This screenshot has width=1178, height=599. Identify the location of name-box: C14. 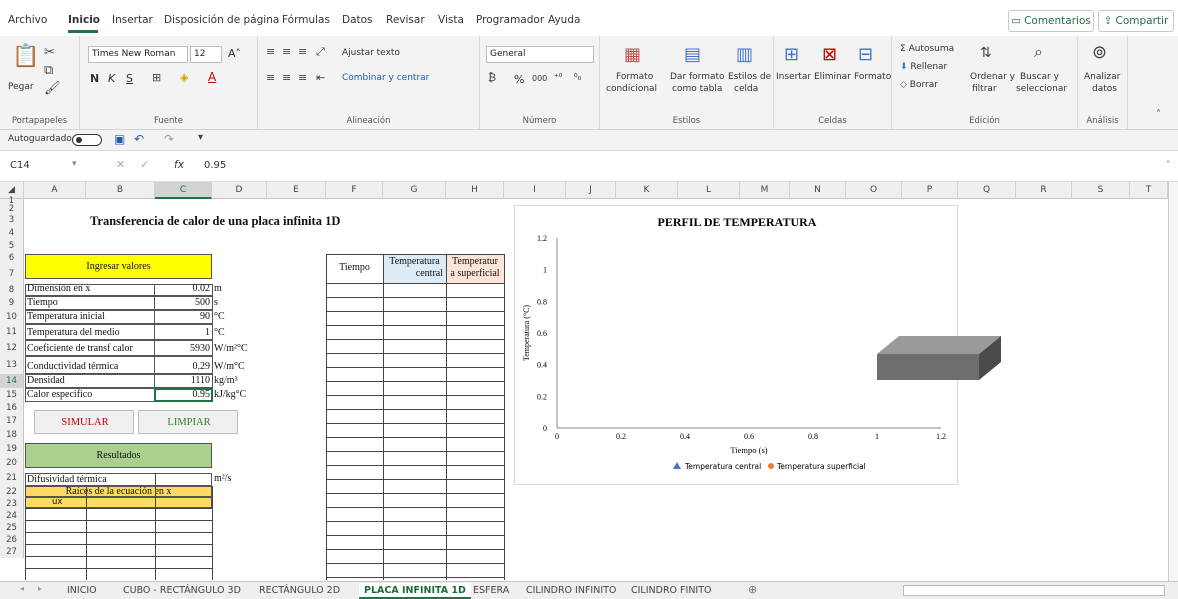
(20, 165).